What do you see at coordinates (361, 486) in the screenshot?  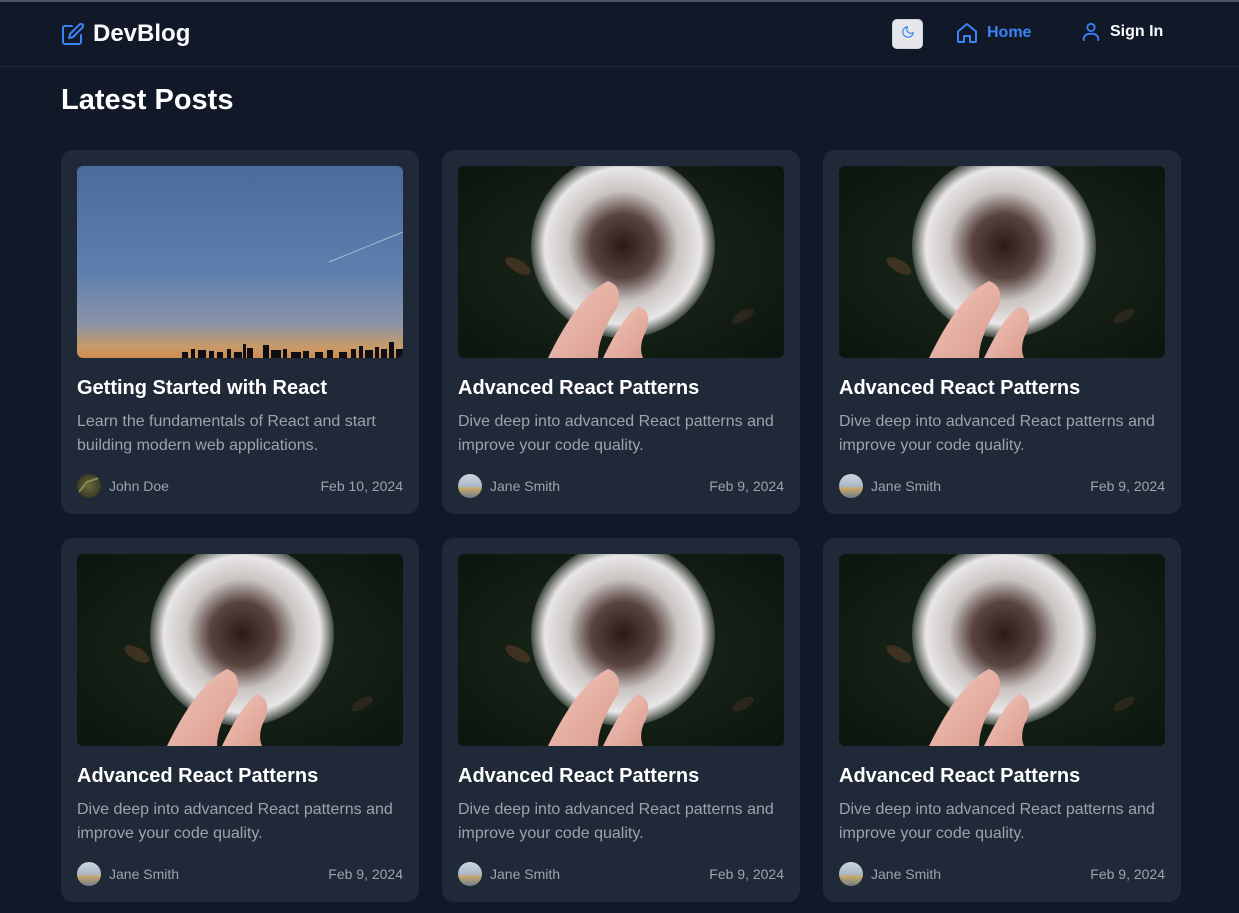 I see `post-date: Feb 10, 2024` at bounding box center [361, 486].